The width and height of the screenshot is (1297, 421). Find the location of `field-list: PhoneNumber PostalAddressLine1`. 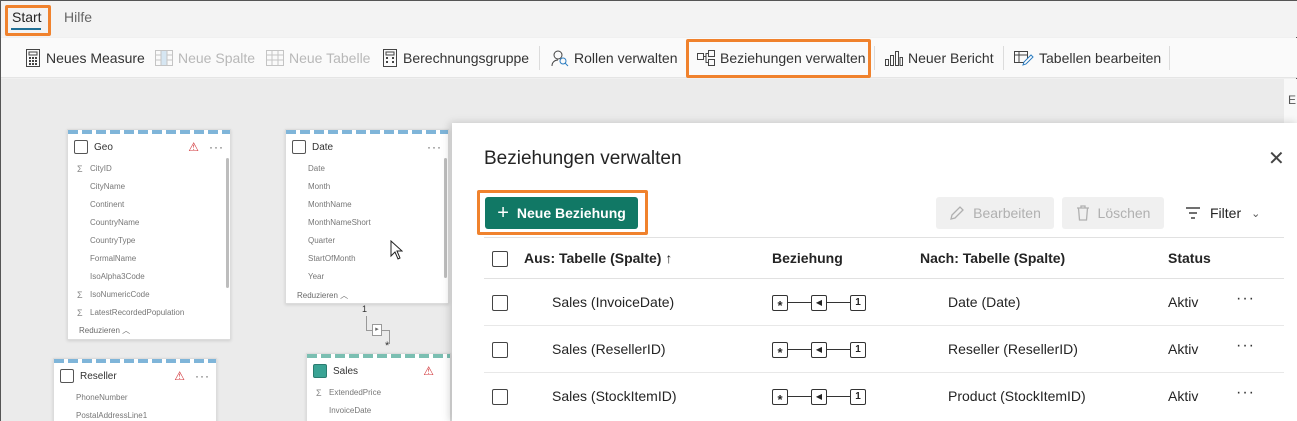

field-list: PhoneNumber PostalAddressLine1 is located at coordinates (135, 405).